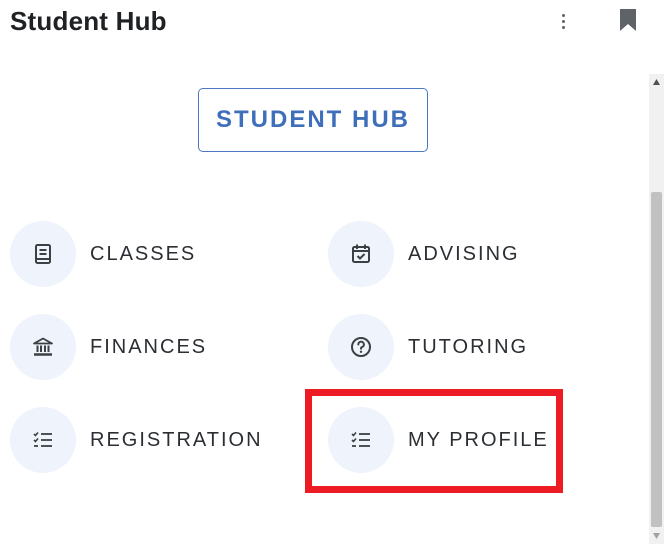  I want to click on scrollbar-thumb, so click(656, 359).